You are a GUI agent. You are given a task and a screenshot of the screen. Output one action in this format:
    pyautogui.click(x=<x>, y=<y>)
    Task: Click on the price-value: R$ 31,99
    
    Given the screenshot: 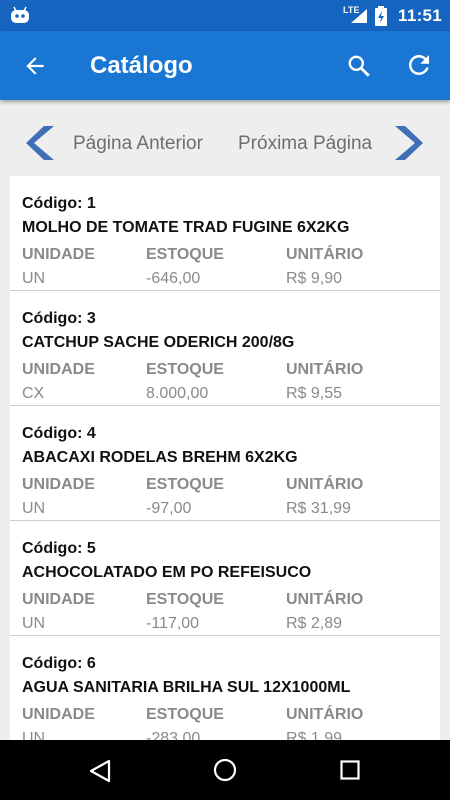 What is the action you would take?
    pyautogui.click(x=318, y=508)
    